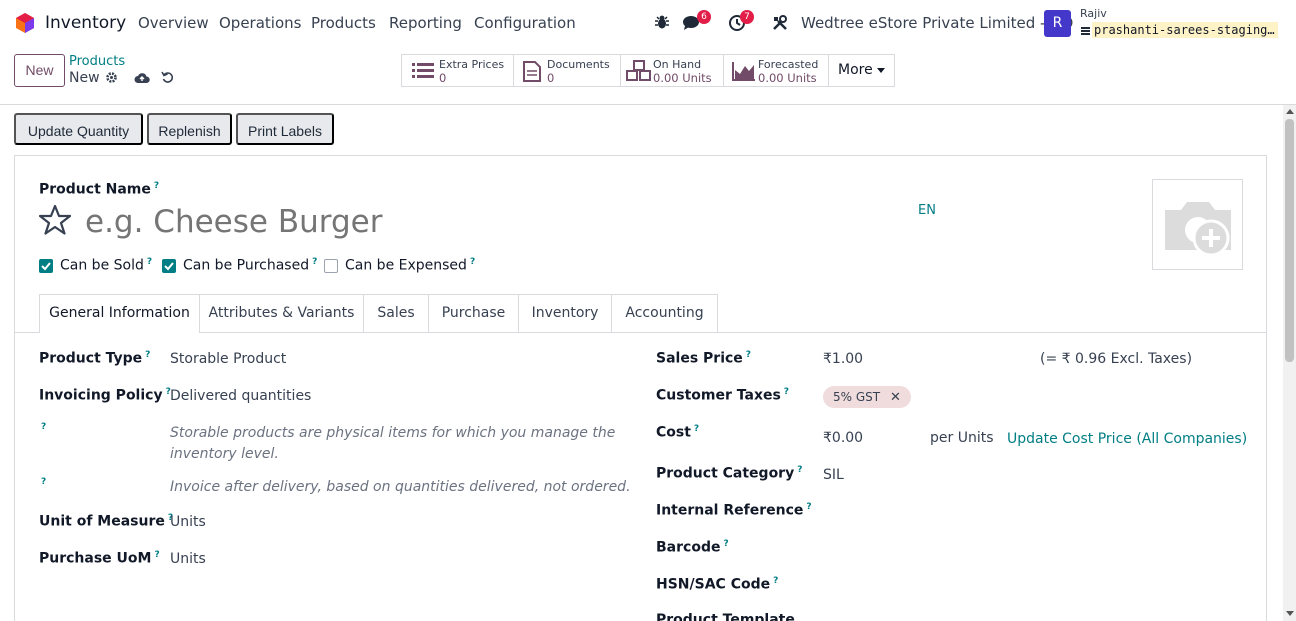 The width and height of the screenshot is (1296, 621). Describe the element at coordinates (881, 70) in the screenshot. I see `caret-down-icon` at that location.